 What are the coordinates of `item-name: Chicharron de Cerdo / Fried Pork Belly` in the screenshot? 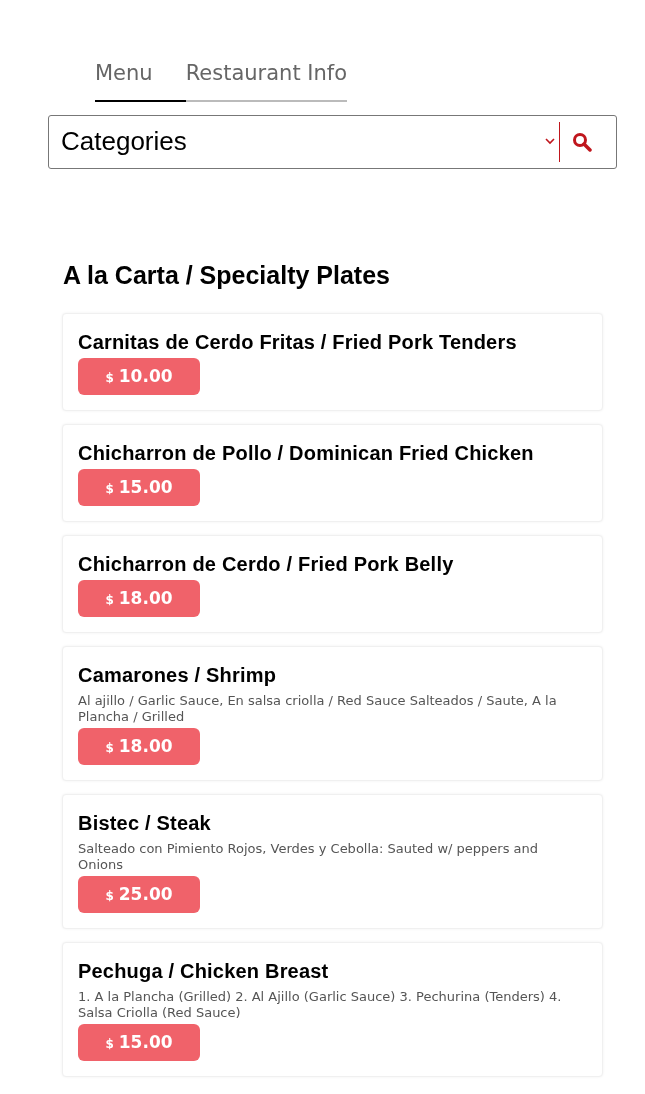 It's located at (266, 564).